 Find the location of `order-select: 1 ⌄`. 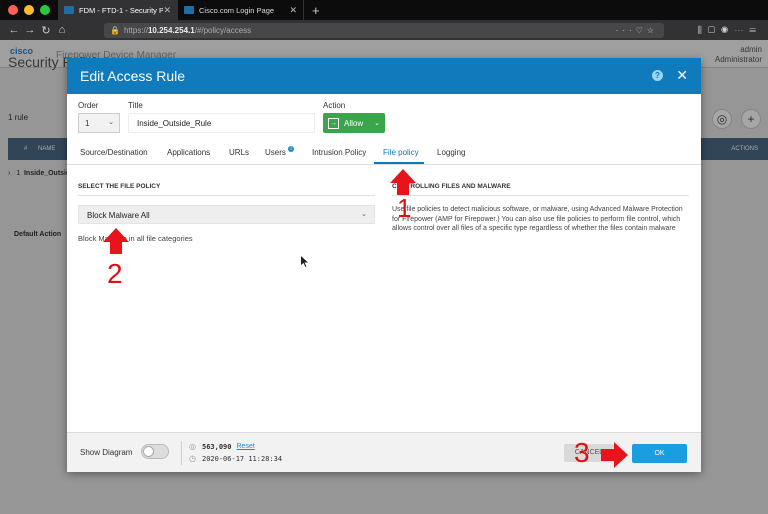

order-select: 1 ⌄ is located at coordinates (99, 123).